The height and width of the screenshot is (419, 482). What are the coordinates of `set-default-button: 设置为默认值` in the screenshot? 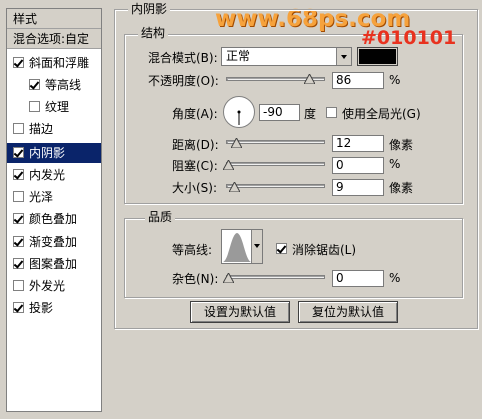 It's located at (240, 312).